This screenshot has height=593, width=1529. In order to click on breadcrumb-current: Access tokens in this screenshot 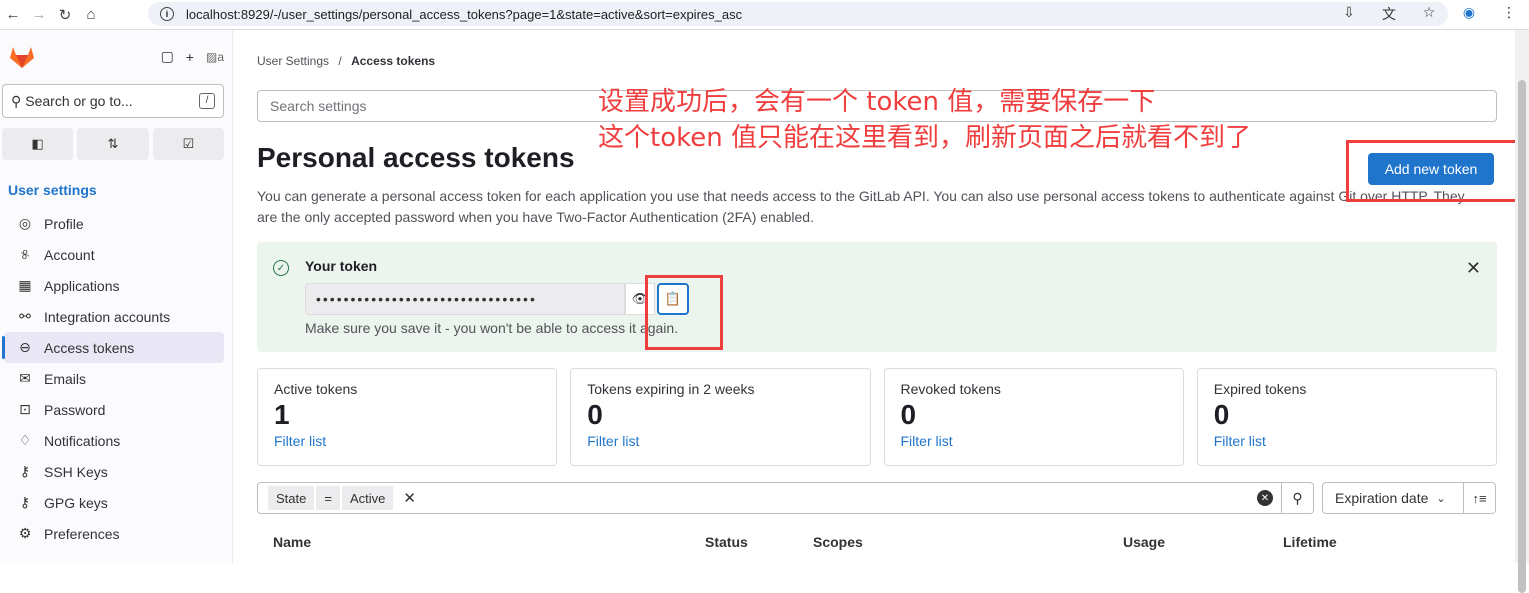, I will do `click(393, 61)`.